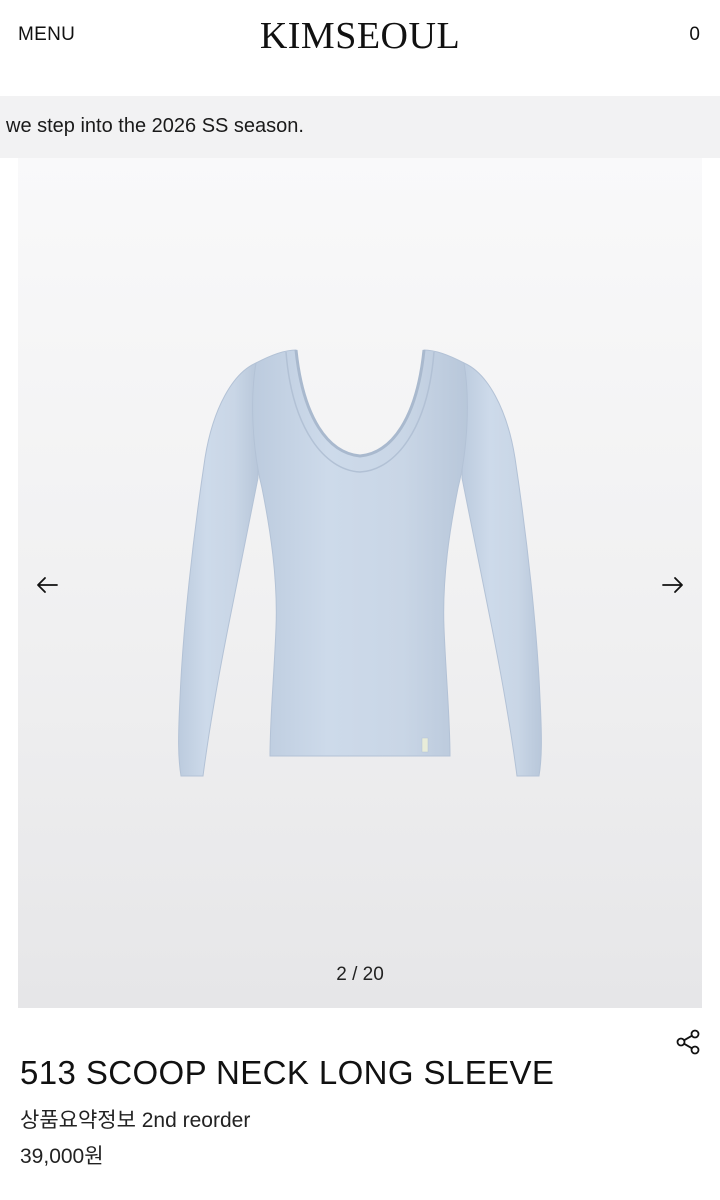 This screenshot has height=1200, width=720. I want to click on shirt-body, so click(360, 553).